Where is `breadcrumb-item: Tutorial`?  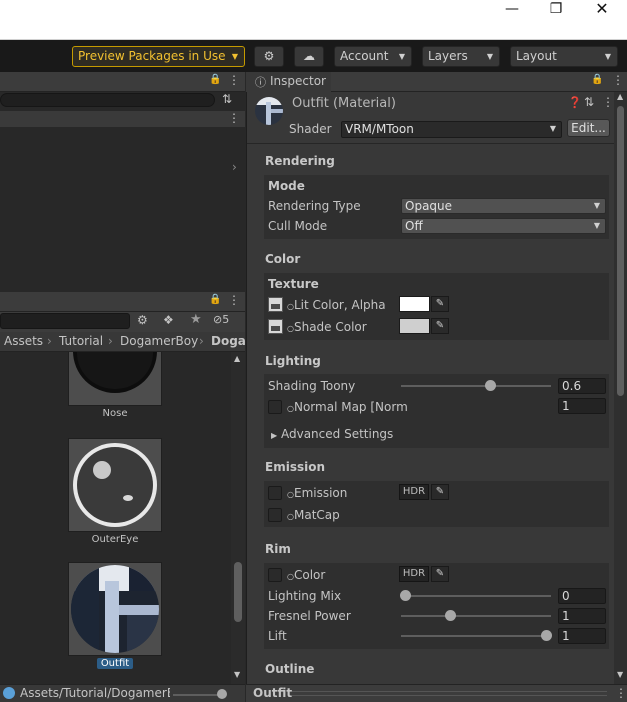 breadcrumb-item: Tutorial is located at coordinates (81, 341).